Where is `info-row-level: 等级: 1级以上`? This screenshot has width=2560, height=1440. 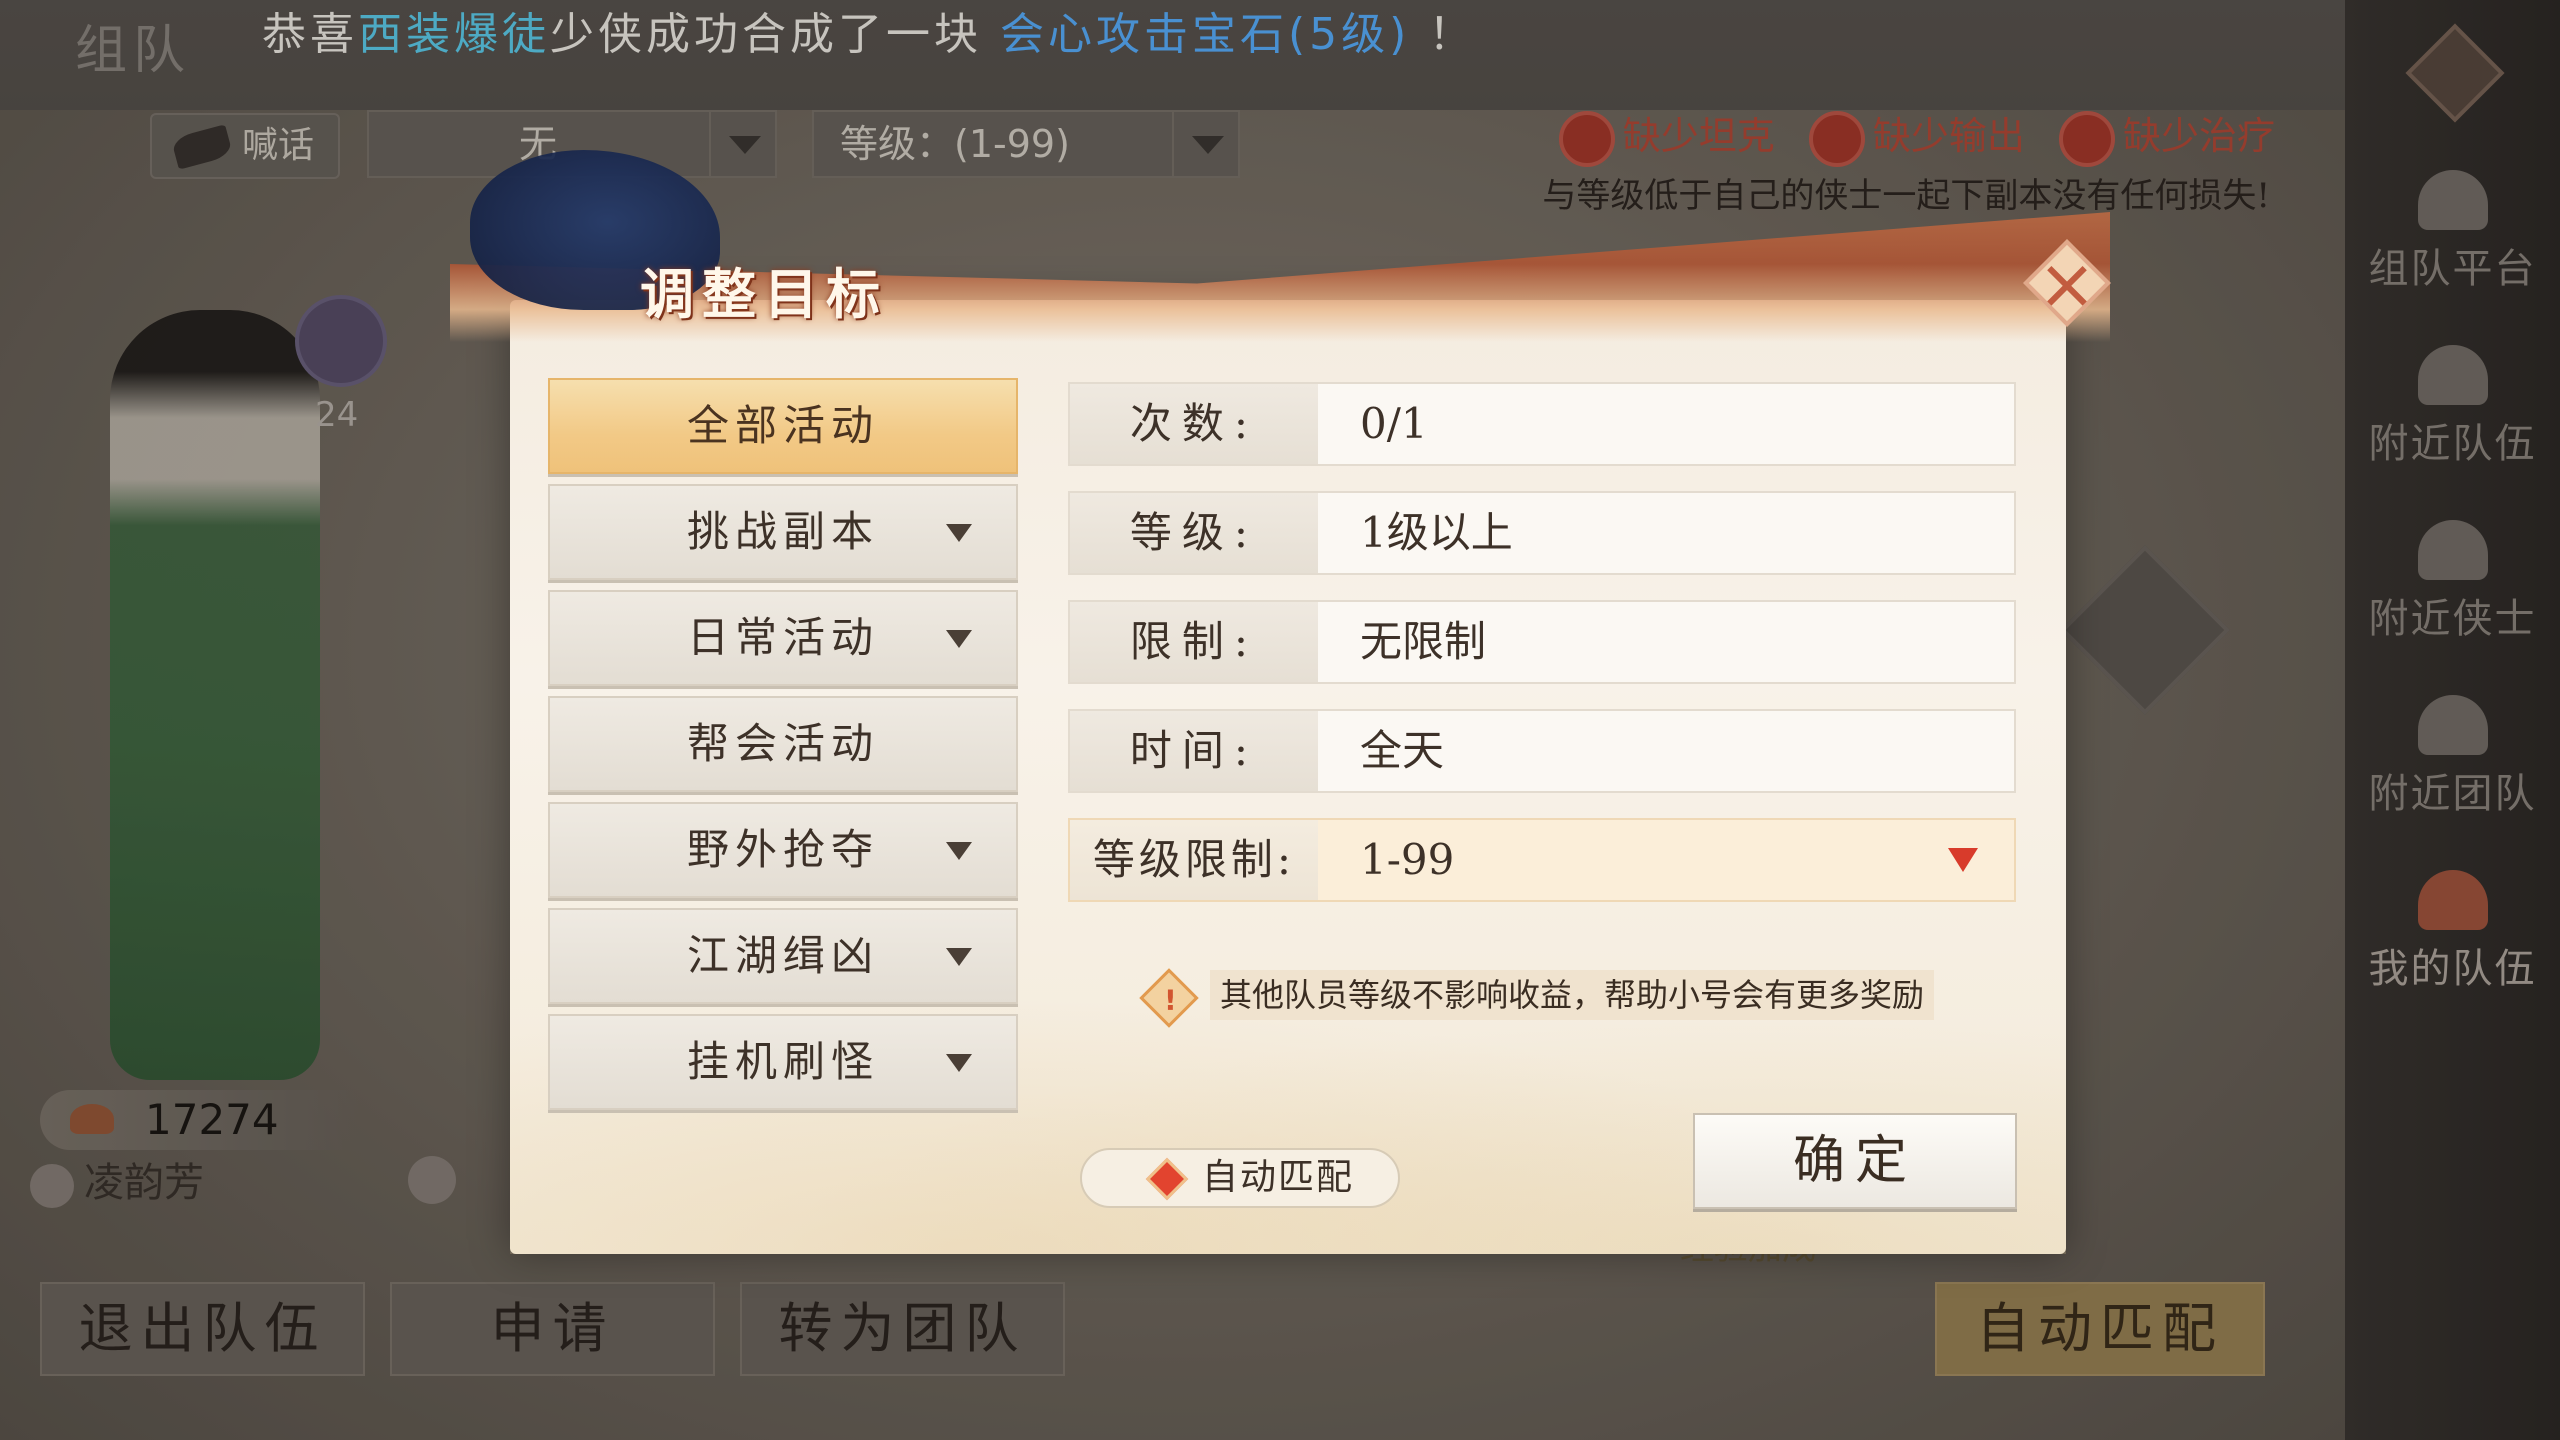 info-row-level: 等级: 1级以上 is located at coordinates (1542, 533).